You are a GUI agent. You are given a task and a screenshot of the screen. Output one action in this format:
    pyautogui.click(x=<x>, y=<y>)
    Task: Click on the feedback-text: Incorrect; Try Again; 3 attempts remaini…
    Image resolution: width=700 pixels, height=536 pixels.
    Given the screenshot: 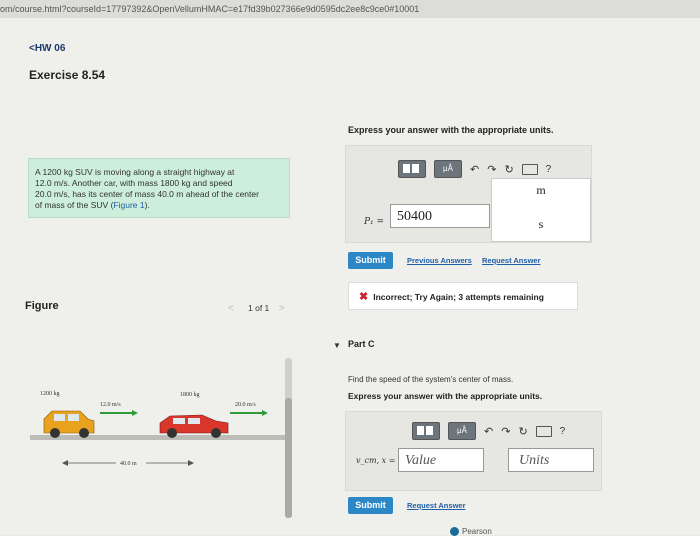 What is the action you would take?
    pyautogui.click(x=458, y=297)
    